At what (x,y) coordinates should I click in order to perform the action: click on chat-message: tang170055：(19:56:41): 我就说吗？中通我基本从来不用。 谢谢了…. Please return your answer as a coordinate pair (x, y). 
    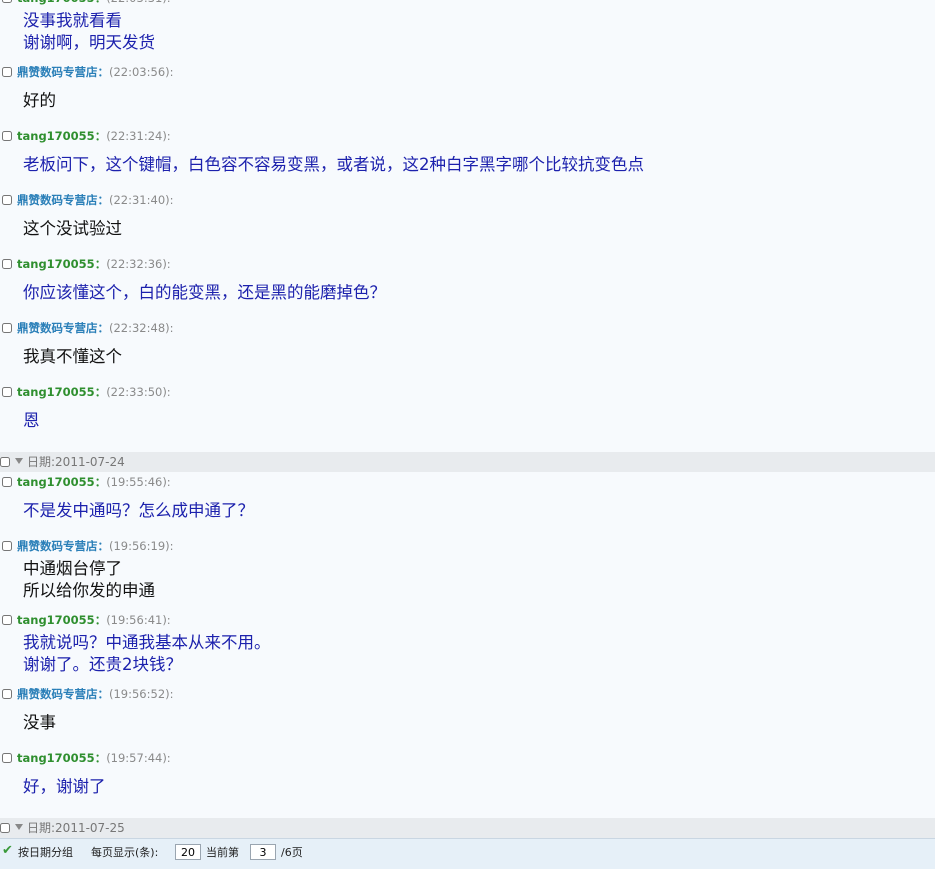
    Looking at the image, I should click on (467, 647).